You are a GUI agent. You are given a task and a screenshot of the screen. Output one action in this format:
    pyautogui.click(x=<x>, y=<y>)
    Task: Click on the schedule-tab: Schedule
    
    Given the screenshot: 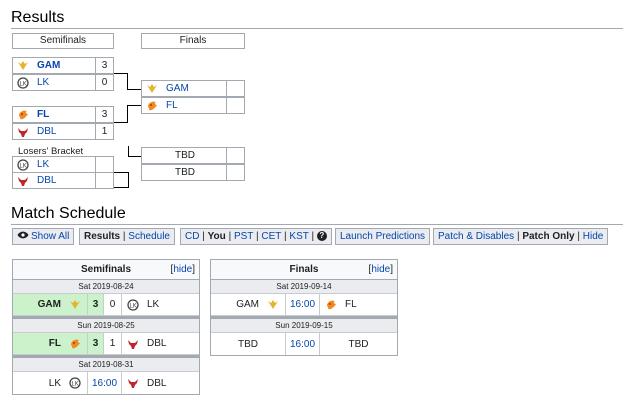 What is the action you would take?
    pyautogui.click(x=149, y=236)
    